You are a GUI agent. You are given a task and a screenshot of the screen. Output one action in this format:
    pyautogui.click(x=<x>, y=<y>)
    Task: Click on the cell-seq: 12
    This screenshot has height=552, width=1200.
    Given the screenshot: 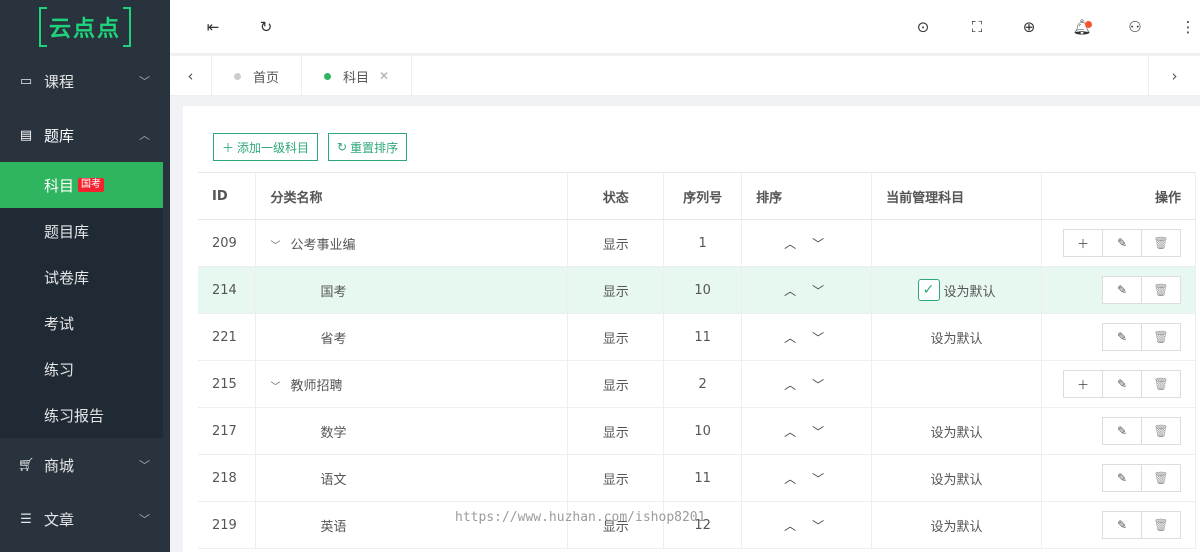 What is the action you would take?
    pyautogui.click(x=703, y=525)
    